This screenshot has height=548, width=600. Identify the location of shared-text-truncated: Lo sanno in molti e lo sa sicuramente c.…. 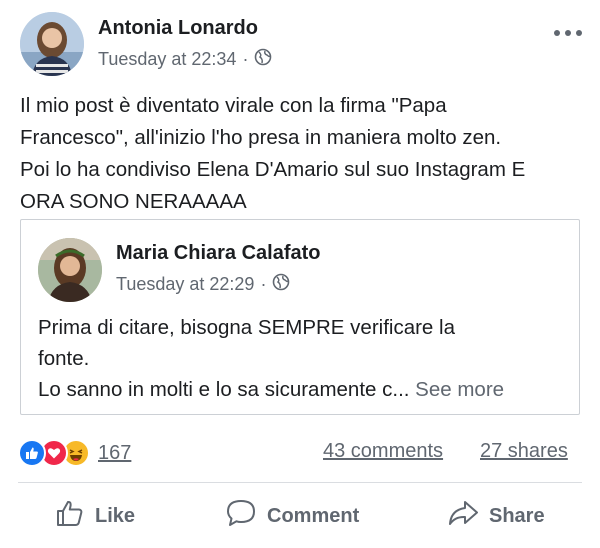
(224, 389).